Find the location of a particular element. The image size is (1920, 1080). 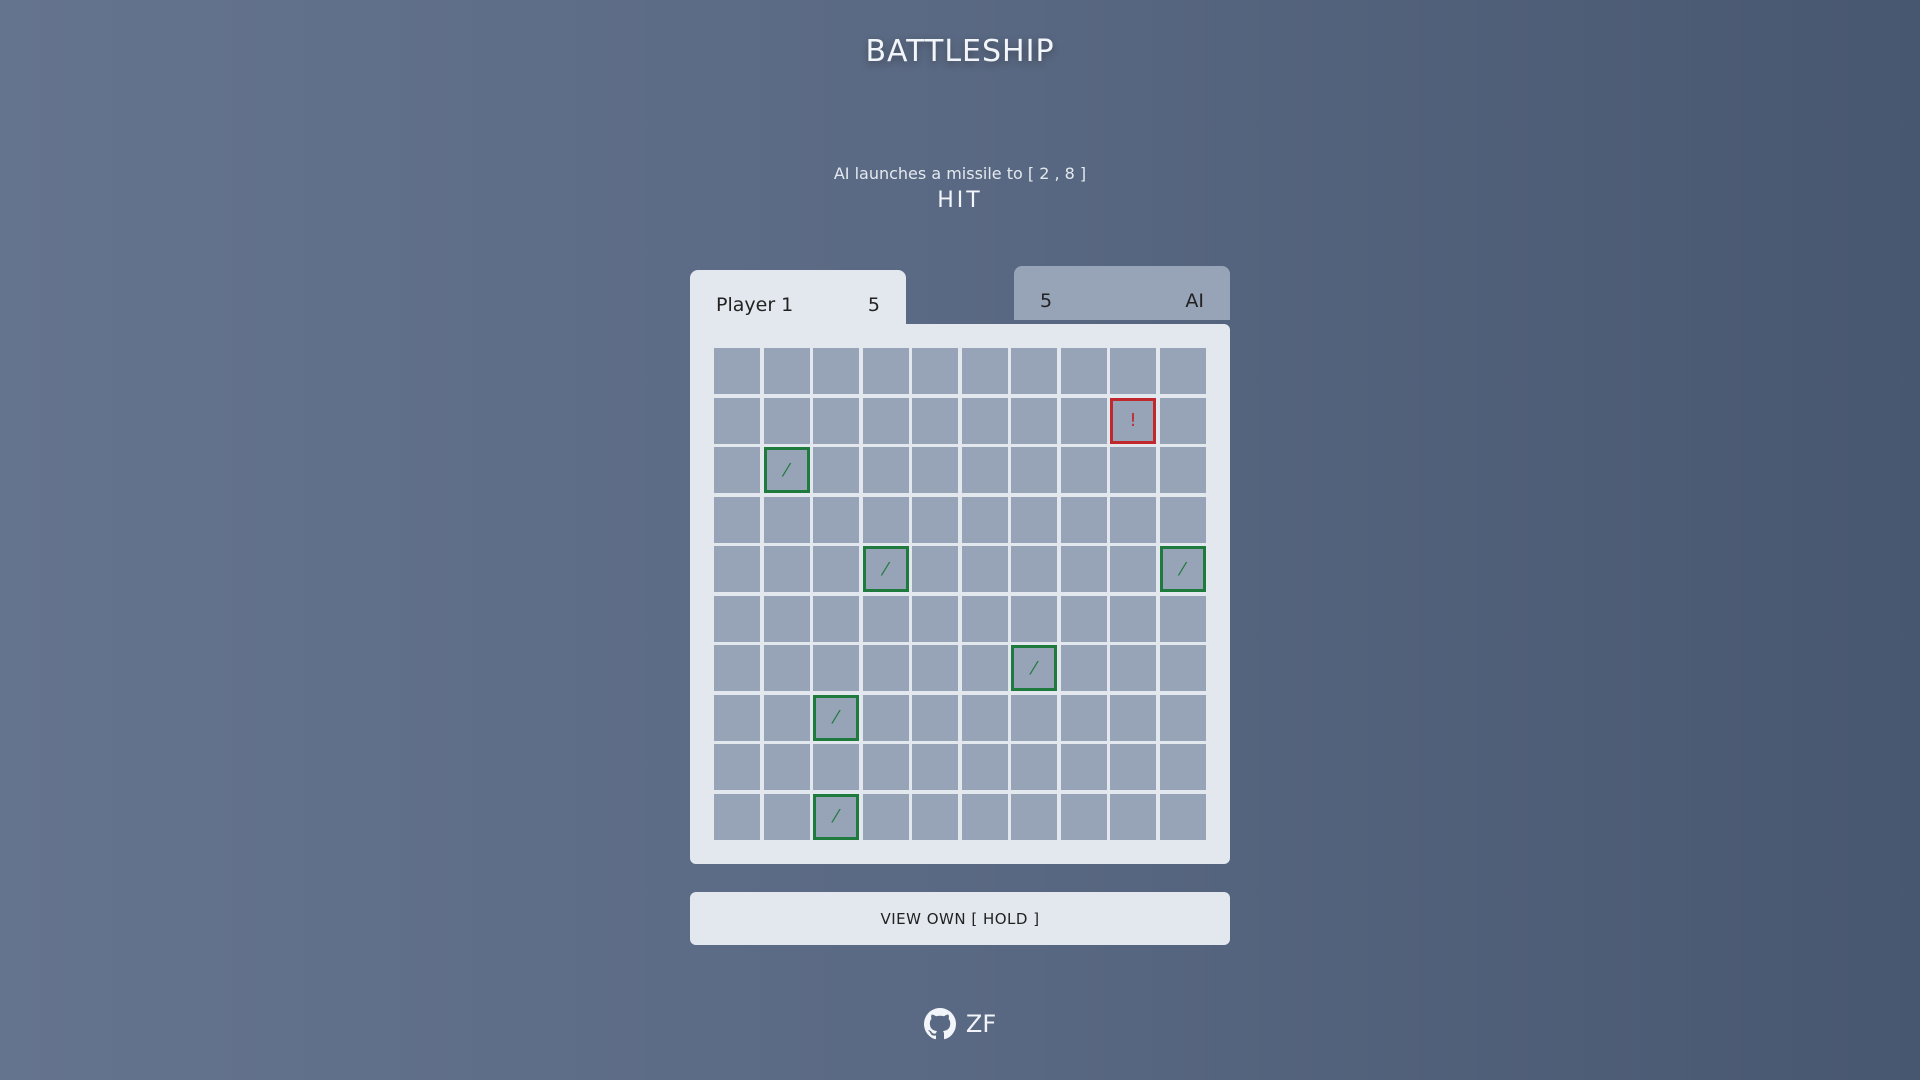

tab-player: Player 1 5 is located at coordinates (798, 297).